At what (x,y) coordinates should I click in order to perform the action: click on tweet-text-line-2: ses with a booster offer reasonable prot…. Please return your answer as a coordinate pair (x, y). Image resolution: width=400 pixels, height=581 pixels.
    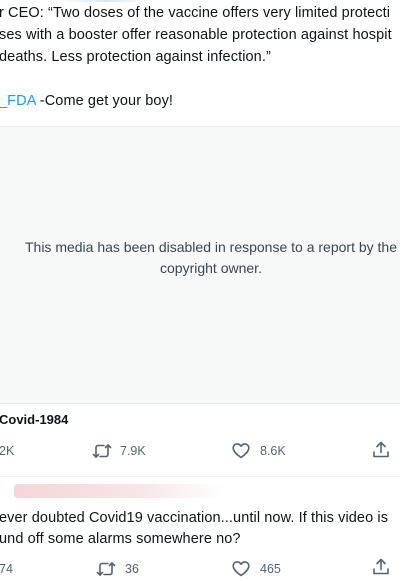
    Looking at the image, I should click on (196, 35).